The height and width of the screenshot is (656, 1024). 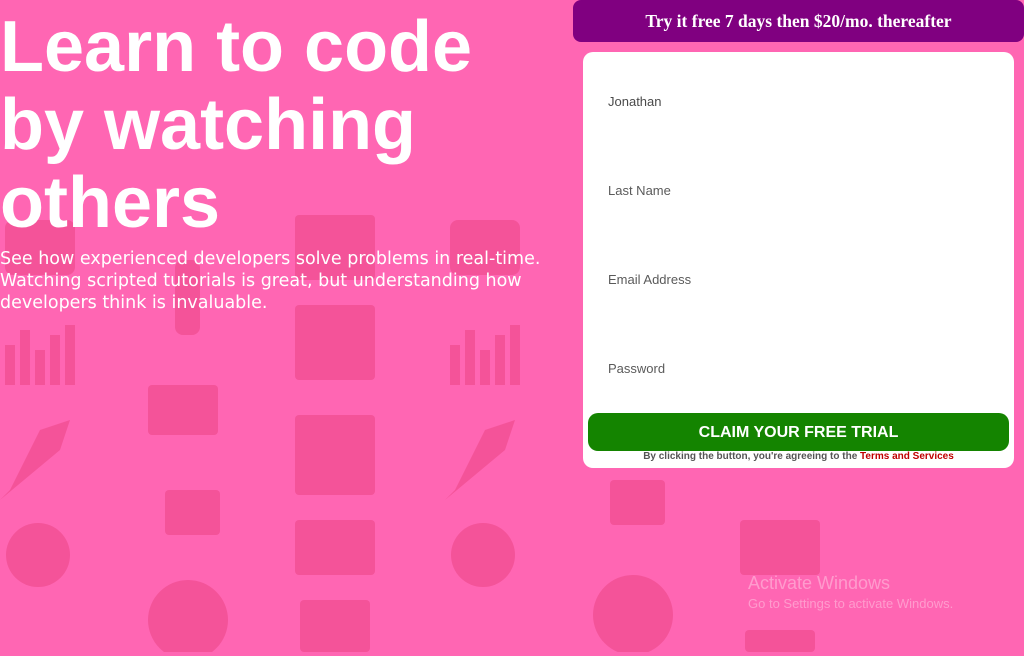 I want to click on claim-free-trial-button: CLAIM YOUR FREE TRIAL, so click(x=798, y=432).